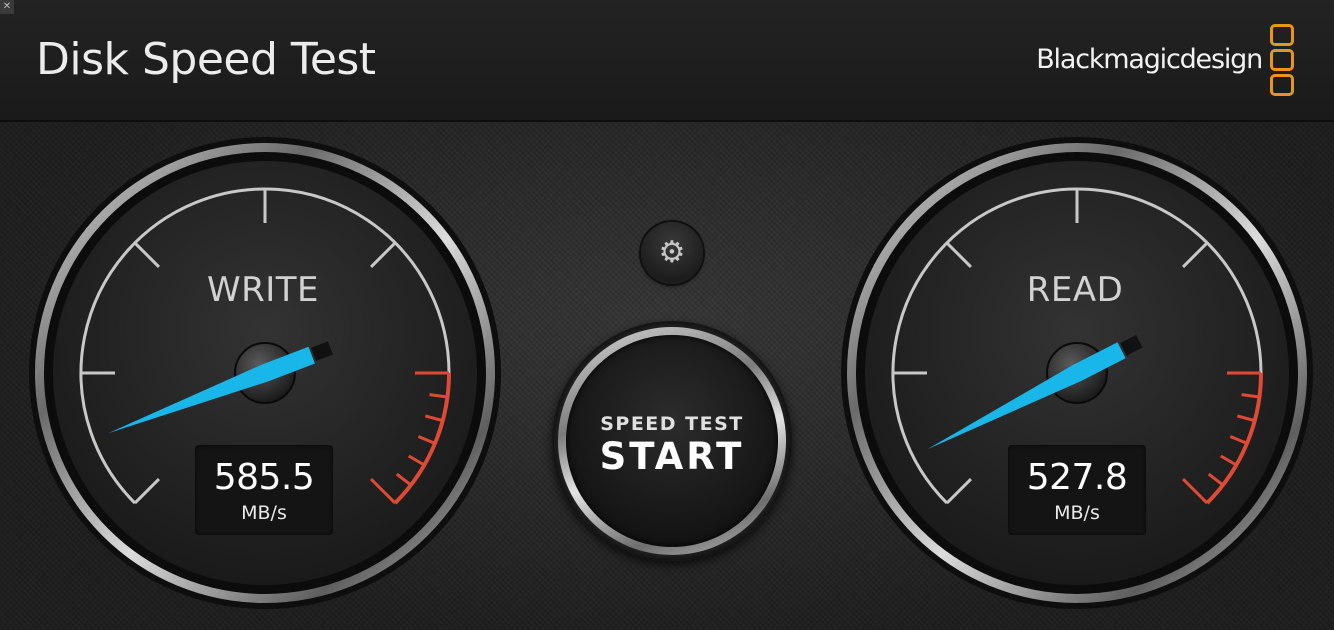  I want to click on write-unit: MB/s, so click(264, 513).